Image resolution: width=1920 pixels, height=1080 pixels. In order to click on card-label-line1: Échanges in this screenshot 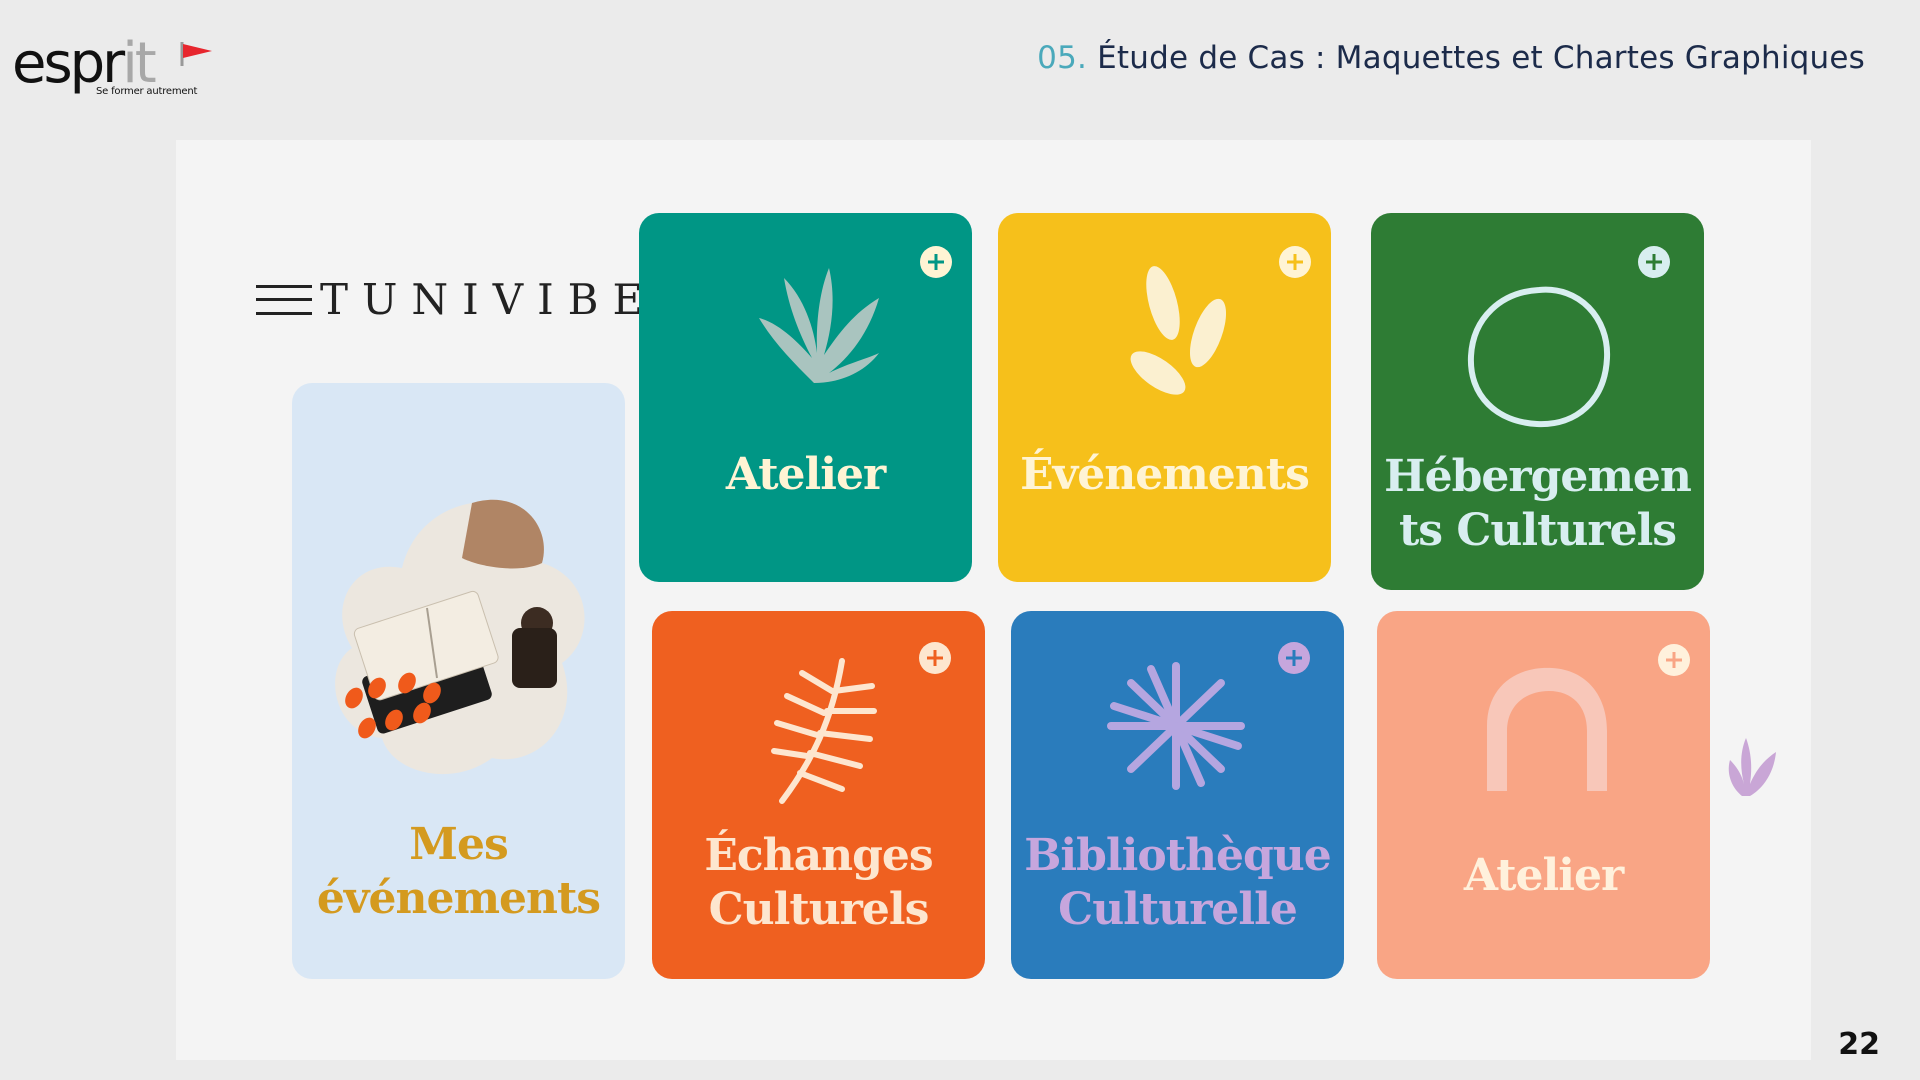, I will do `click(818, 855)`.